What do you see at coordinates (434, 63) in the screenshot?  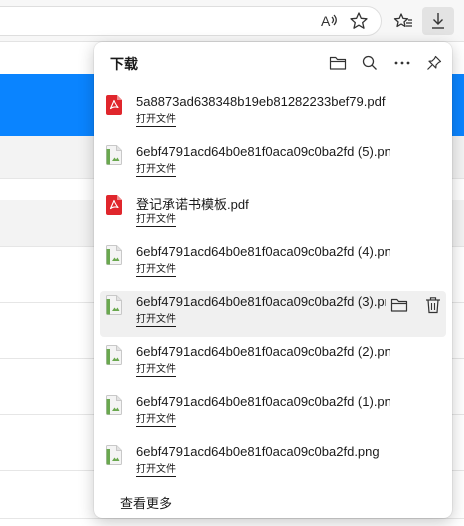 I see `pin-icon` at bounding box center [434, 63].